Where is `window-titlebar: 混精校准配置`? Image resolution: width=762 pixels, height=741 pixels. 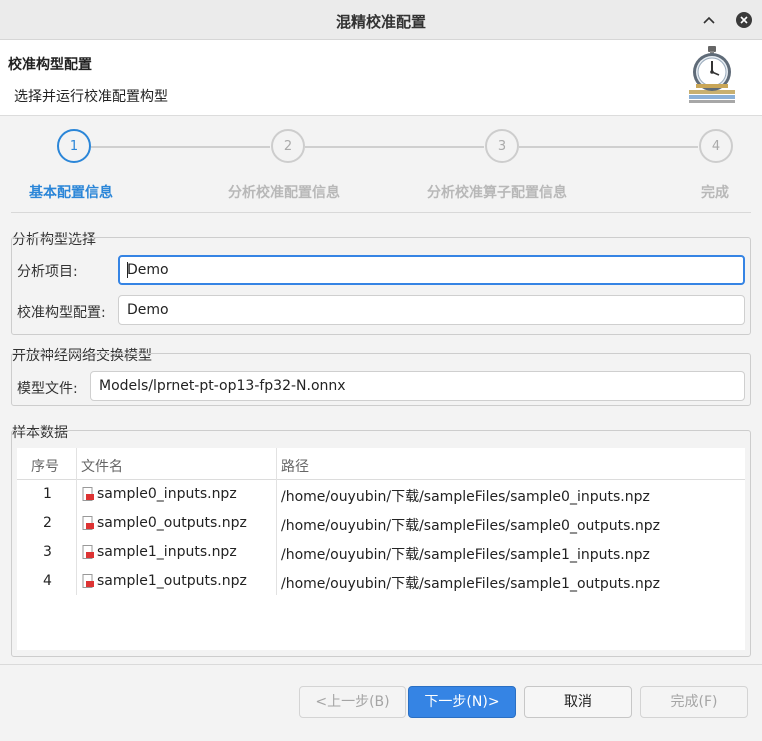
window-titlebar: 混精校准配置 is located at coordinates (381, 20).